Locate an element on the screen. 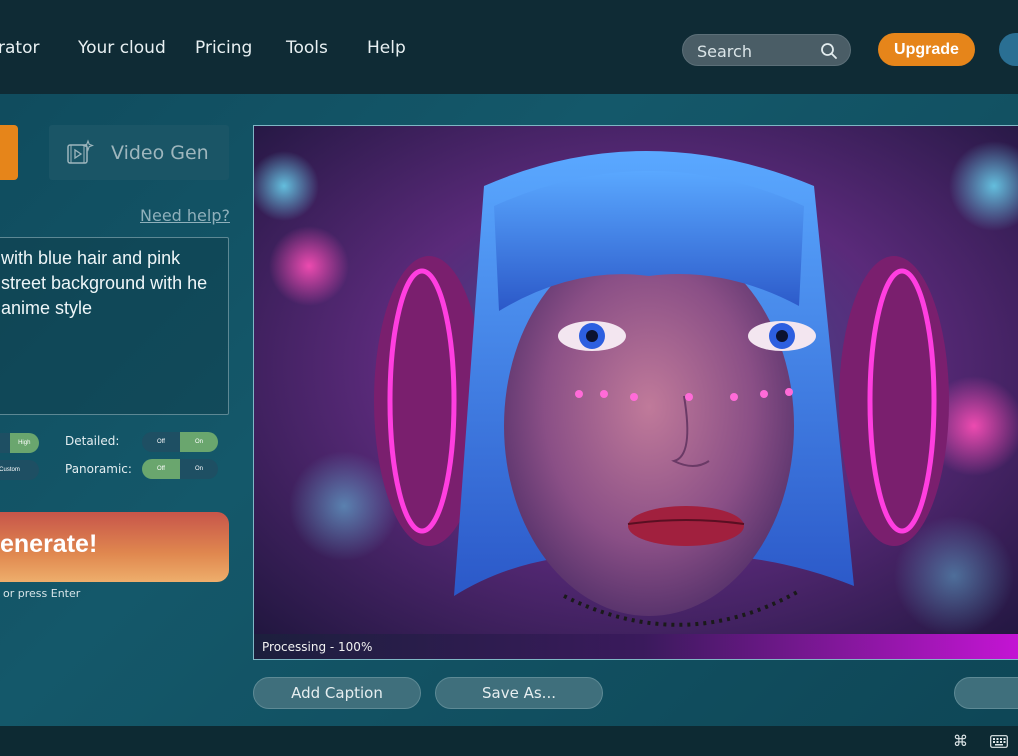 The height and width of the screenshot is (756, 1018). quality-toggle: High is located at coordinates (19, 443).